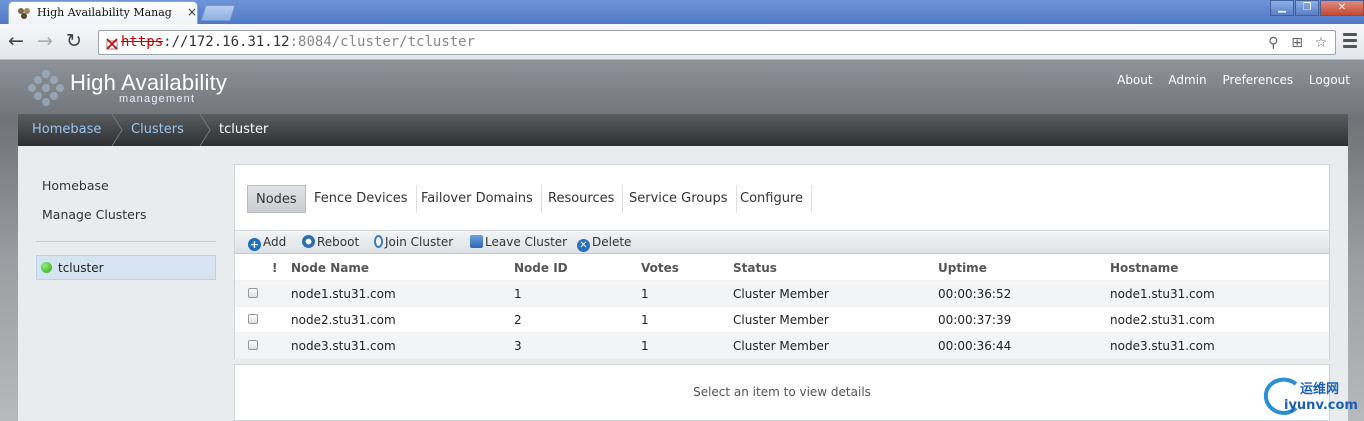  I want to click on cluster-favicon-icon, so click(24, 13).